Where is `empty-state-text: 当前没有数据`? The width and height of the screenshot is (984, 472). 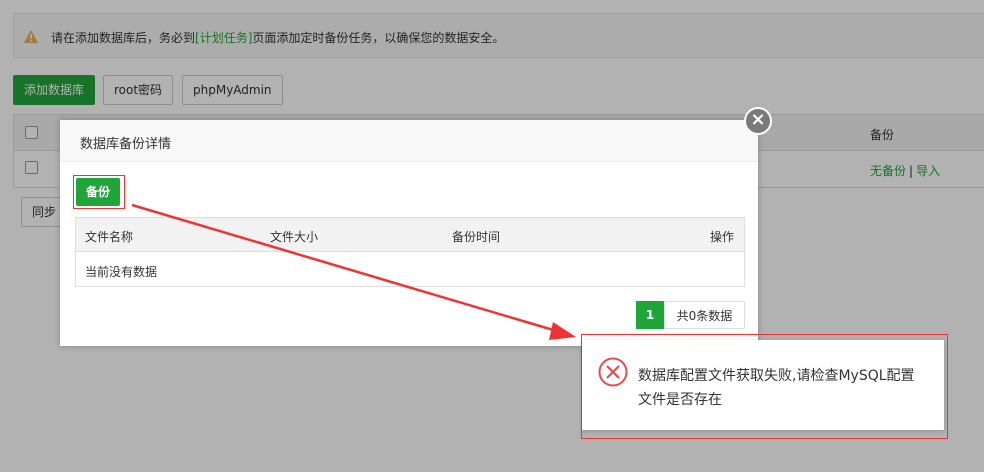 empty-state-text: 当前没有数据 is located at coordinates (121, 272).